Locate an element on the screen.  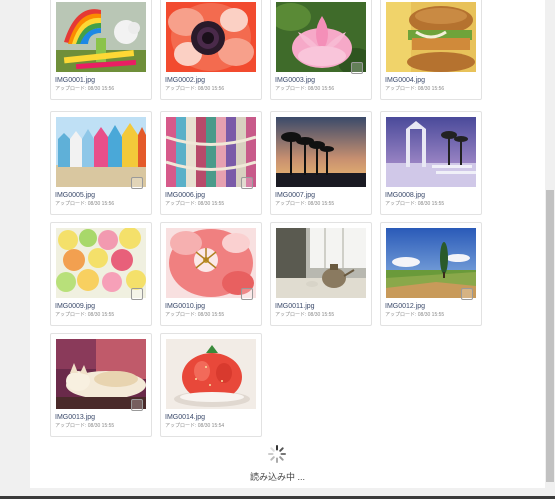
image-filename: IMG0007.jpg is located at coordinates (295, 195).